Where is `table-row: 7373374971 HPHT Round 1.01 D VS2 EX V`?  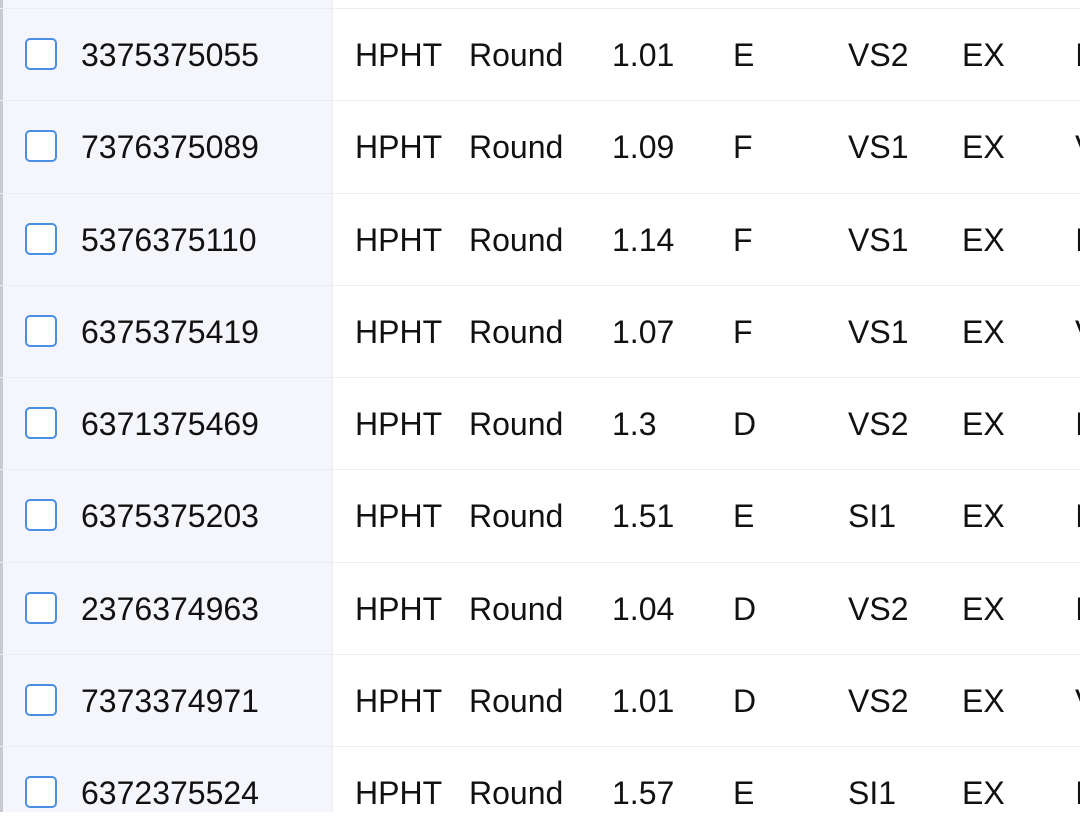
table-row: 7373374971 HPHT Round 1.01 D VS2 EX V is located at coordinates (540, 700).